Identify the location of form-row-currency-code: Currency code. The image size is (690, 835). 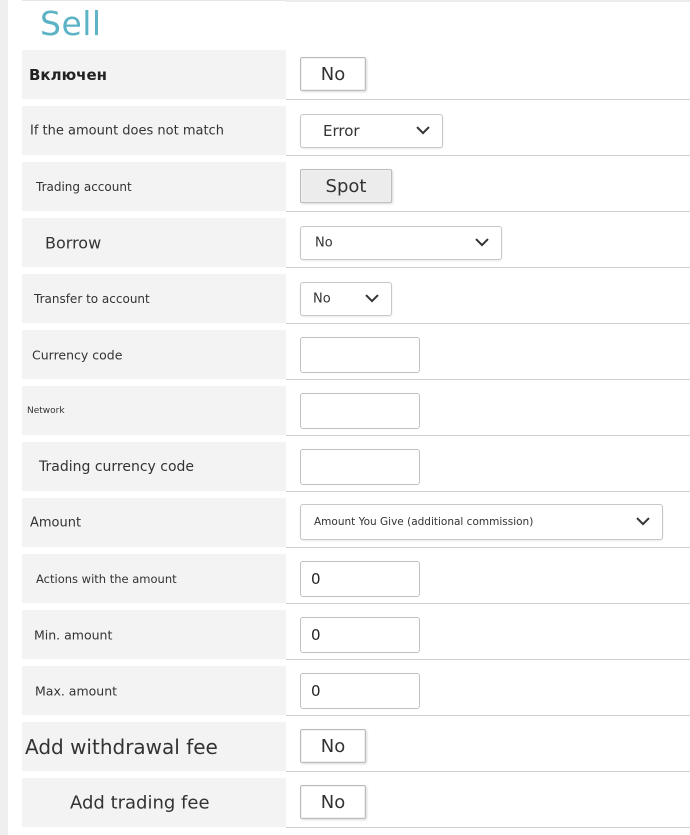
(356, 355).